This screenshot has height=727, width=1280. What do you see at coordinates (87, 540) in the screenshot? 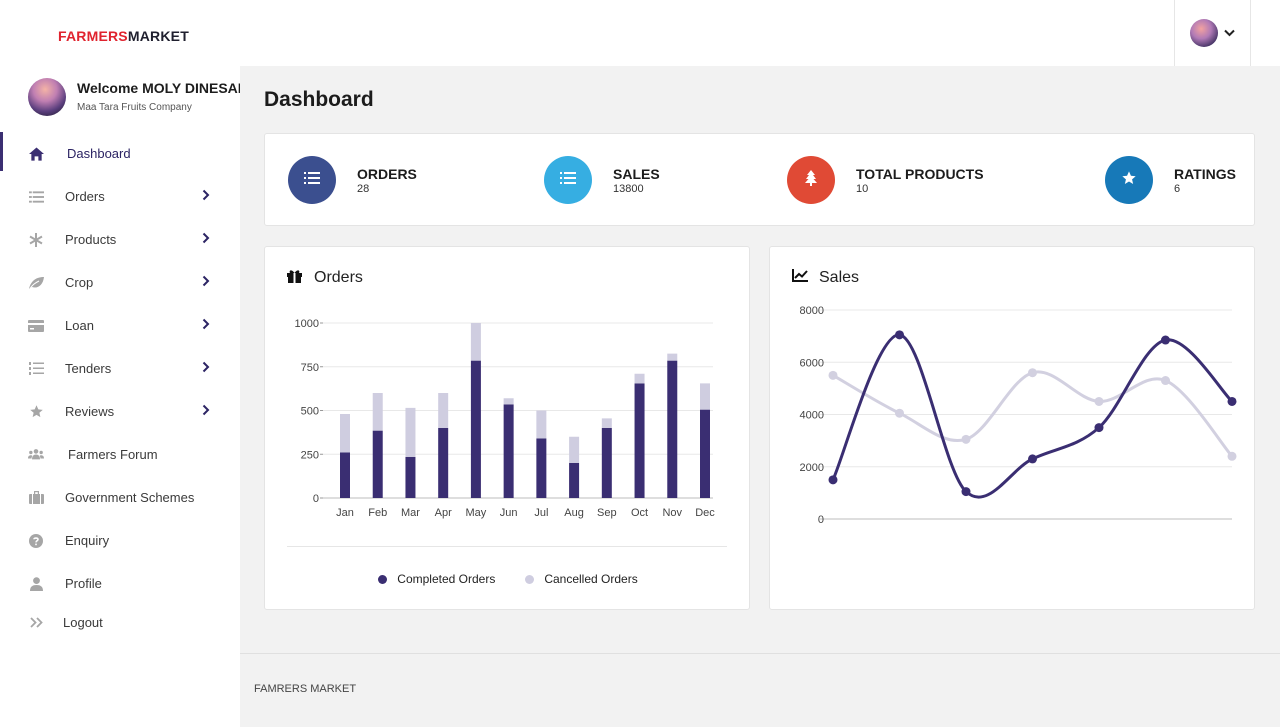
I see `sidebar-item-label: Enquiry` at bounding box center [87, 540].